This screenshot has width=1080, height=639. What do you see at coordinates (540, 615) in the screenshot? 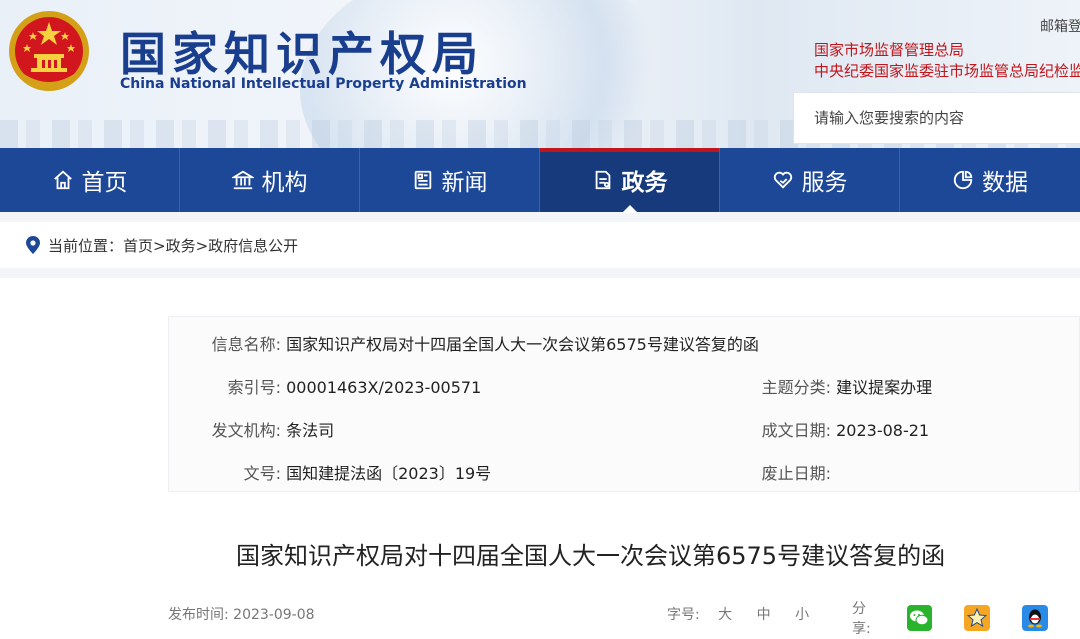
I see `article-meta-bar: 发布时间: 2023-09-08 字号: 大 中 小 分享:` at bounding box center [540, 615].